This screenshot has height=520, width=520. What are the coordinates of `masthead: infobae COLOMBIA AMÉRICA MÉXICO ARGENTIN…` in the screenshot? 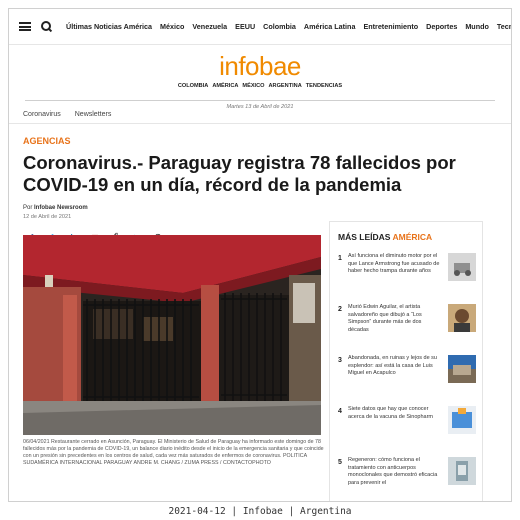 It's located at (260, 77).